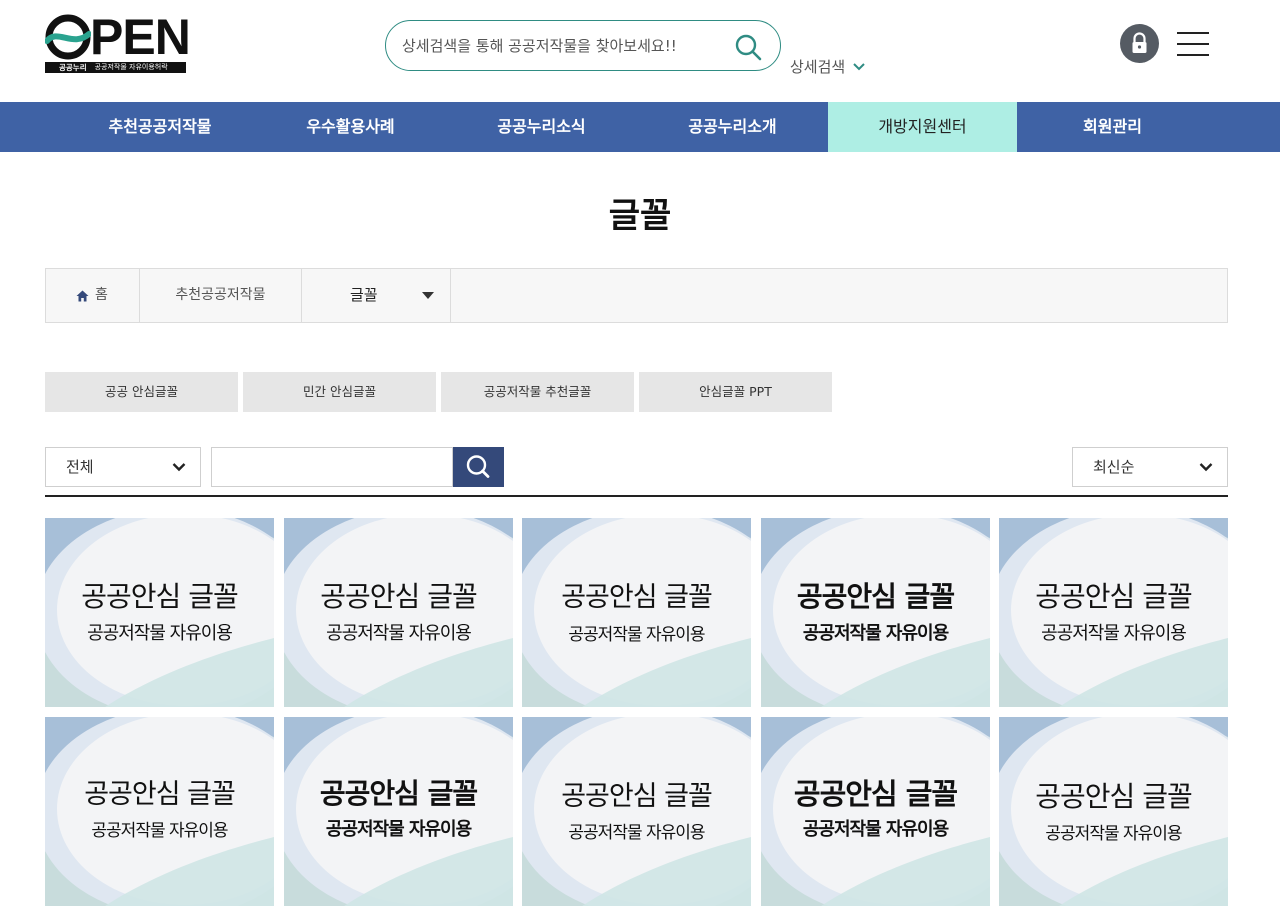 This screenshot has width=1280, height=911. Describe the element at coordinates (1193, 44) in the screenshot. I see `hamburger-menu-icon` at that location.